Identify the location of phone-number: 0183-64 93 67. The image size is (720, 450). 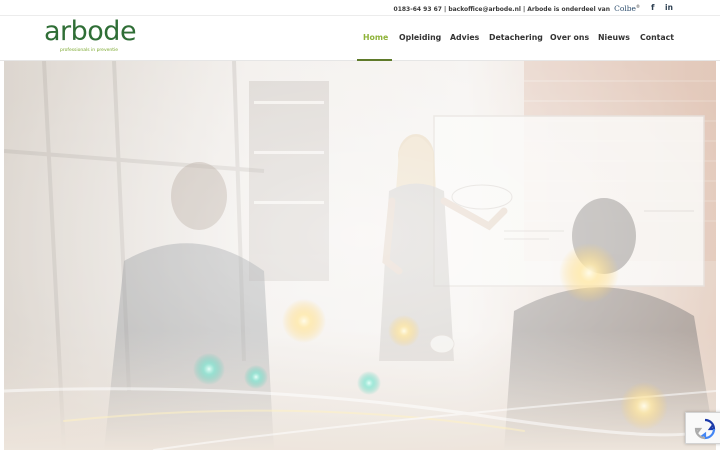
(418, 9).